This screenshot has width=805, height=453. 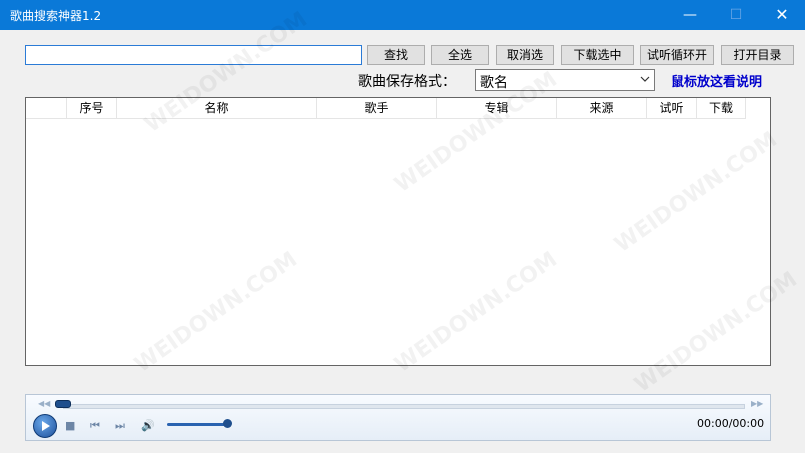 What do you see at coordinates (757, 55) in the screenshot?
I see `open-directory-button: 打开目录` at bounding box center [757, 55].